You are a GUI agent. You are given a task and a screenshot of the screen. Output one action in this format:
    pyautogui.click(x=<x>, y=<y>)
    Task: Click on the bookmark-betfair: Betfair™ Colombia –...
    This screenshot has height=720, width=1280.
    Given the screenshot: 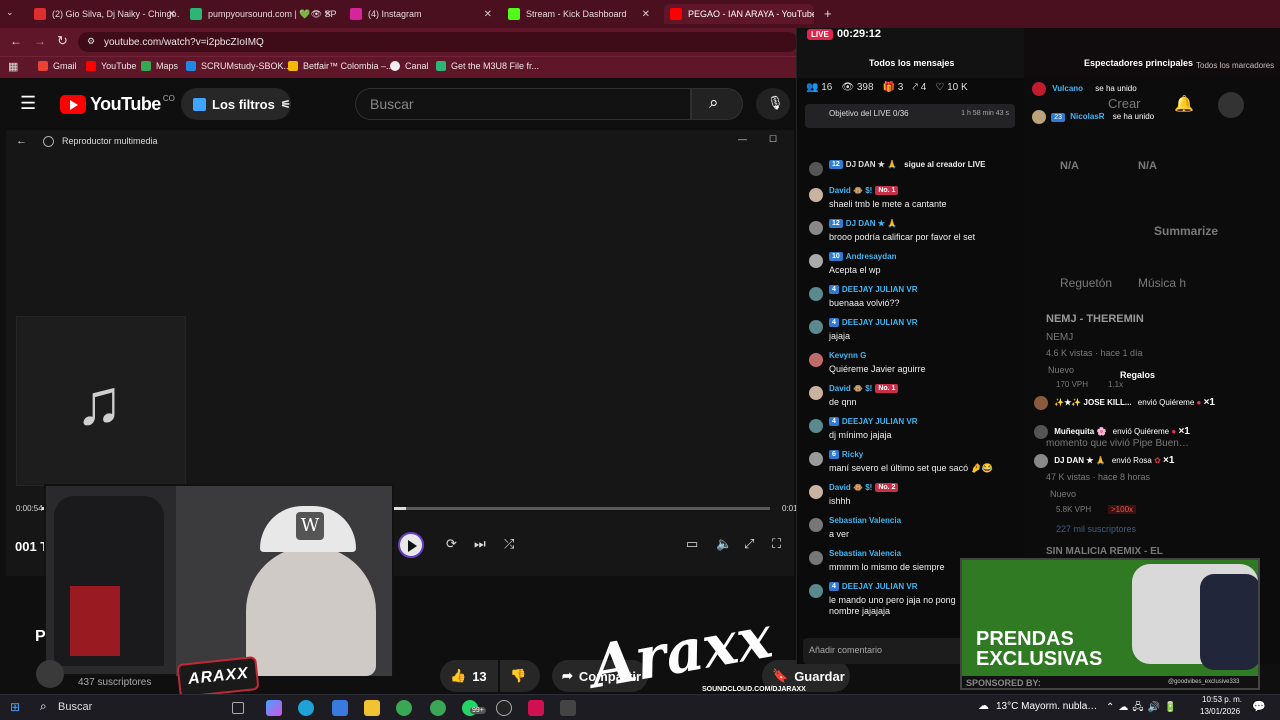 What is the action you would take?
    pyautogui.click(x=341, y=66)
    